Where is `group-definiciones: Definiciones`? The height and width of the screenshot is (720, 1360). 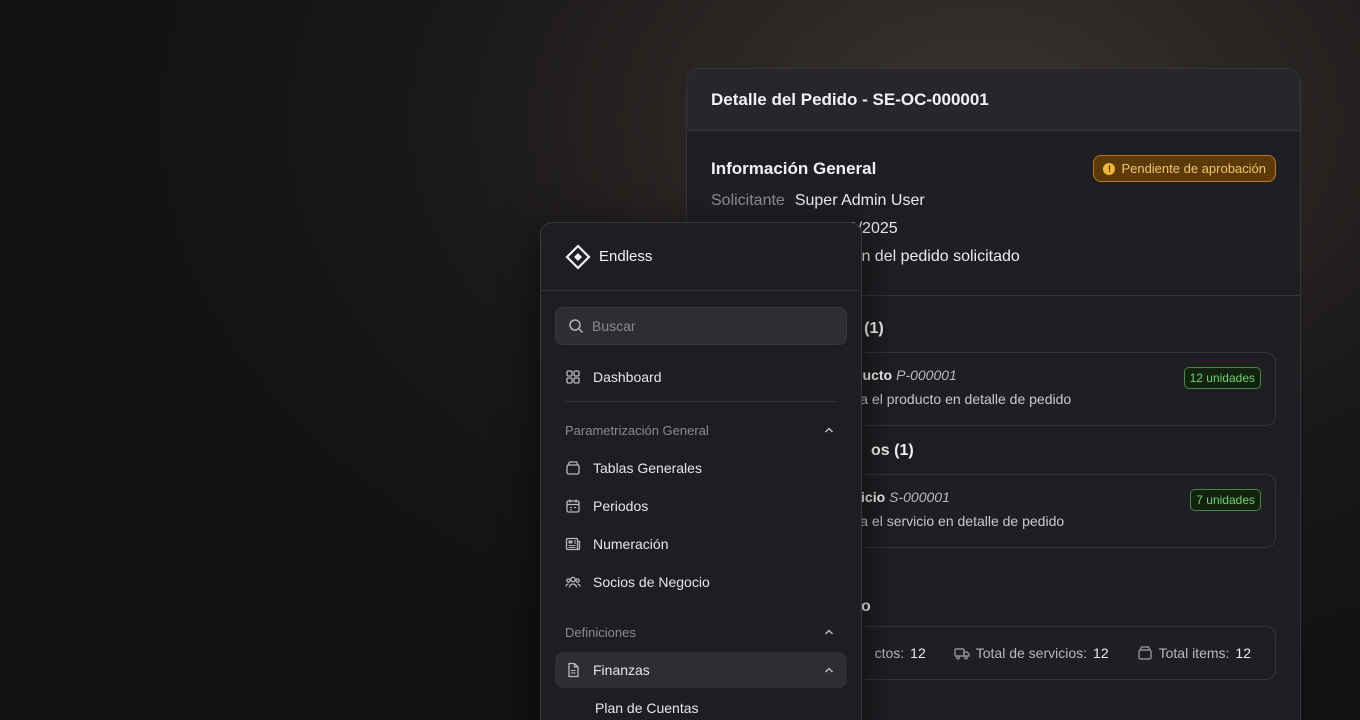
group-definiciones: Definiciones is located at coordinates (701, 632).